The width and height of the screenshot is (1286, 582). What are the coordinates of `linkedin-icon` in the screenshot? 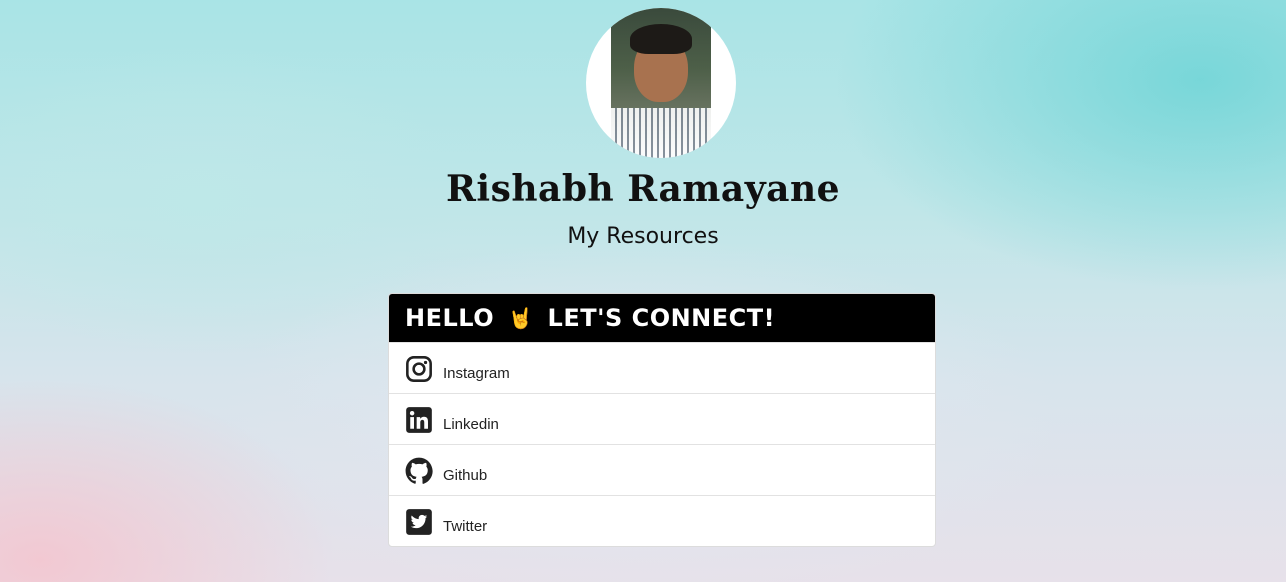 It's located at (419, 420).